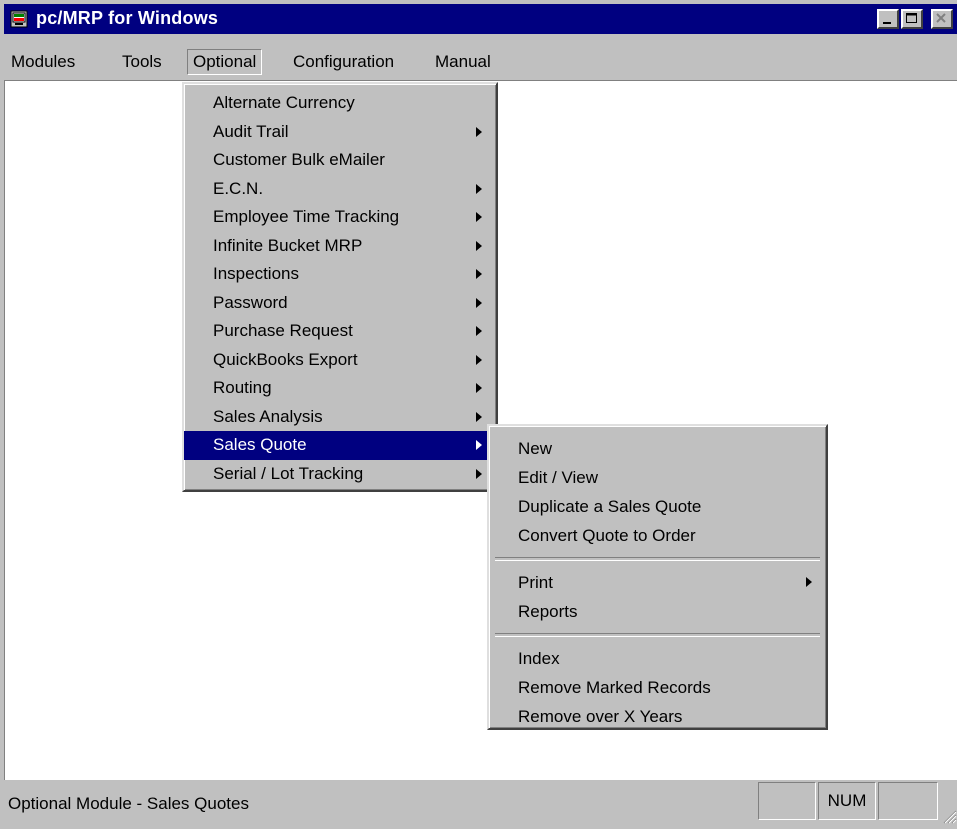 Image resolution: width=957 pixels, height=829 pixels. I want to click on menu-item-label: Alternate Currency, so click(284, 102).